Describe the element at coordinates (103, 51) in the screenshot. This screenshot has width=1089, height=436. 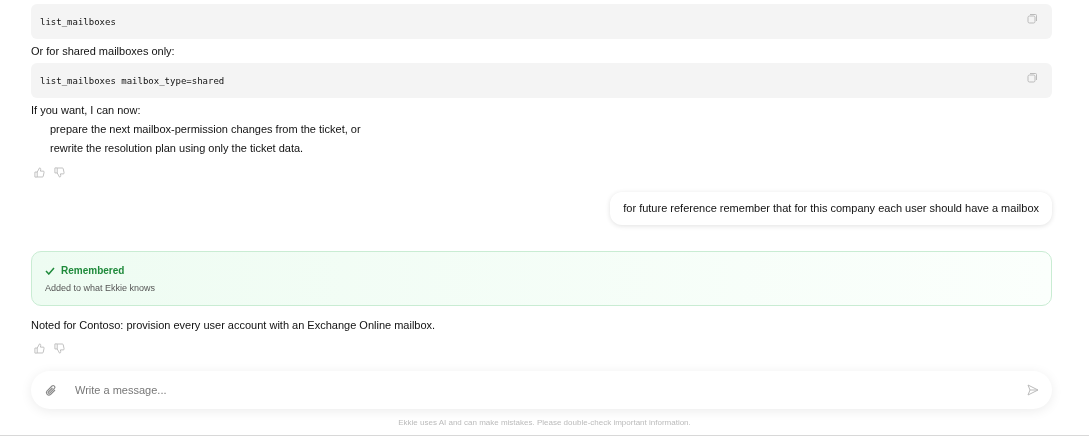
I see `message-text: Or for shared mailboxes only:` at that location.